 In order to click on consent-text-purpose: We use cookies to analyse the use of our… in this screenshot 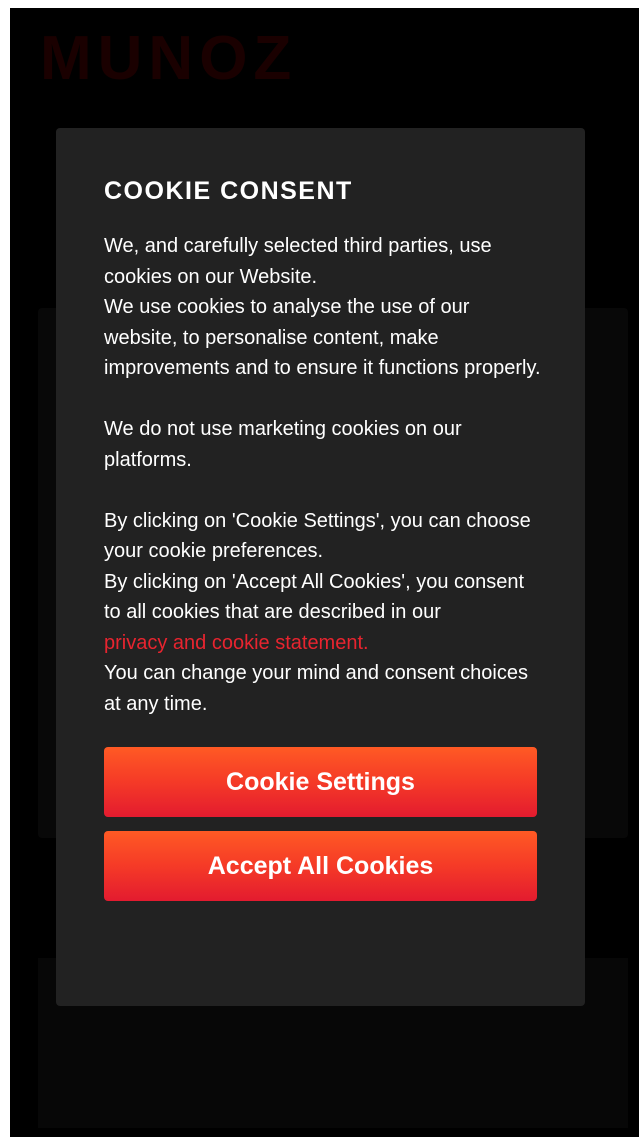, I will do `click(322, 337)`.